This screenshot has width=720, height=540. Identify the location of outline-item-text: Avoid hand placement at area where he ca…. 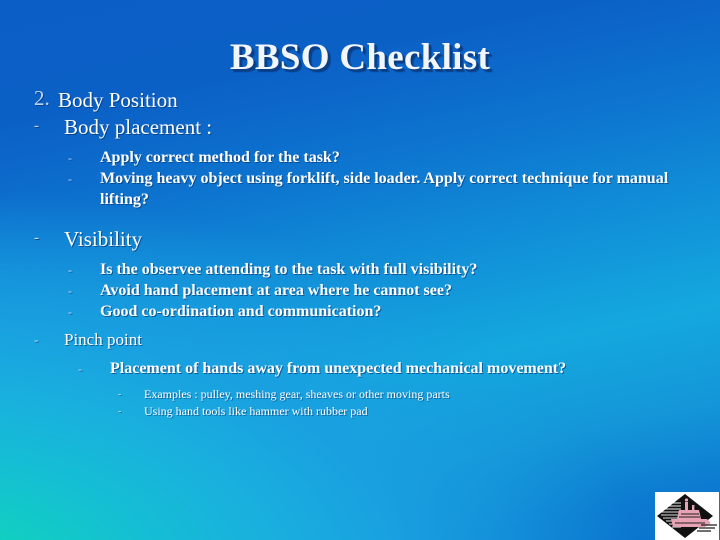
(276, 290).